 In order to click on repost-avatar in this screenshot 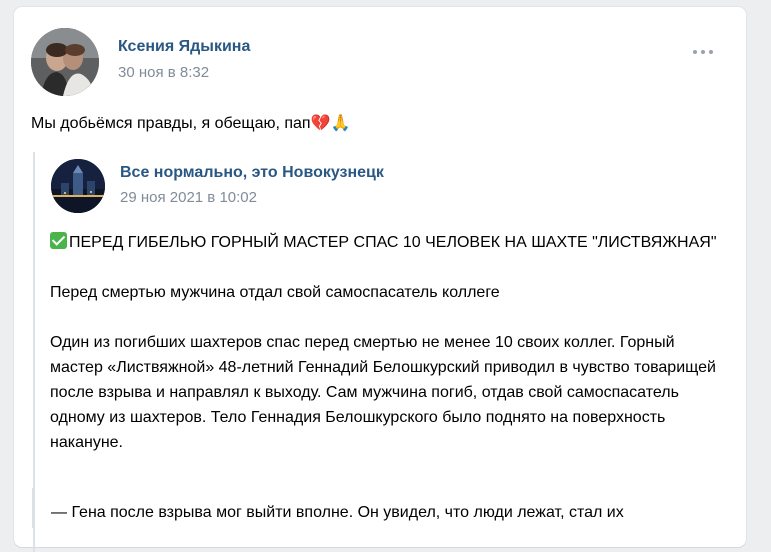, I will do `click(78, 186)`.